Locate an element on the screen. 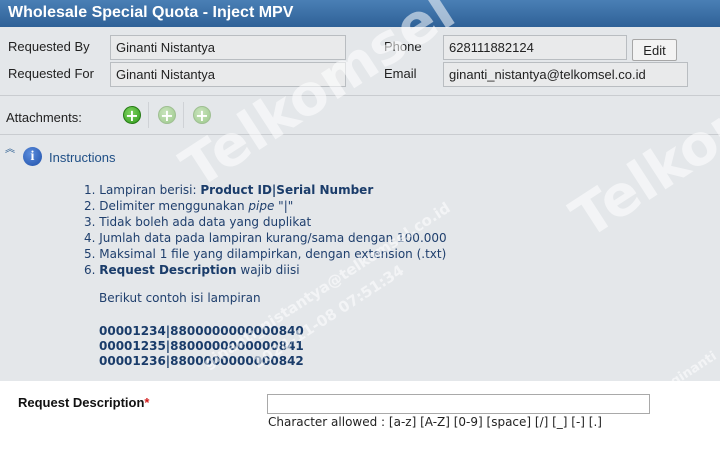  example-line: 00001236|8800000000000842 is located at coordinates (201, 361).